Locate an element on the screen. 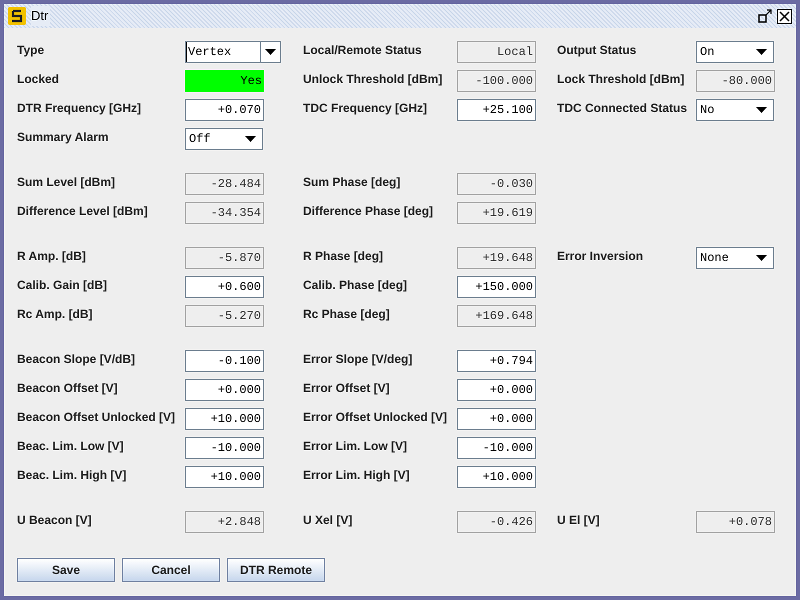 The height and width of the screenshot is (600, 800). readout-field: -5.270 is located at coordinates (224, 315).